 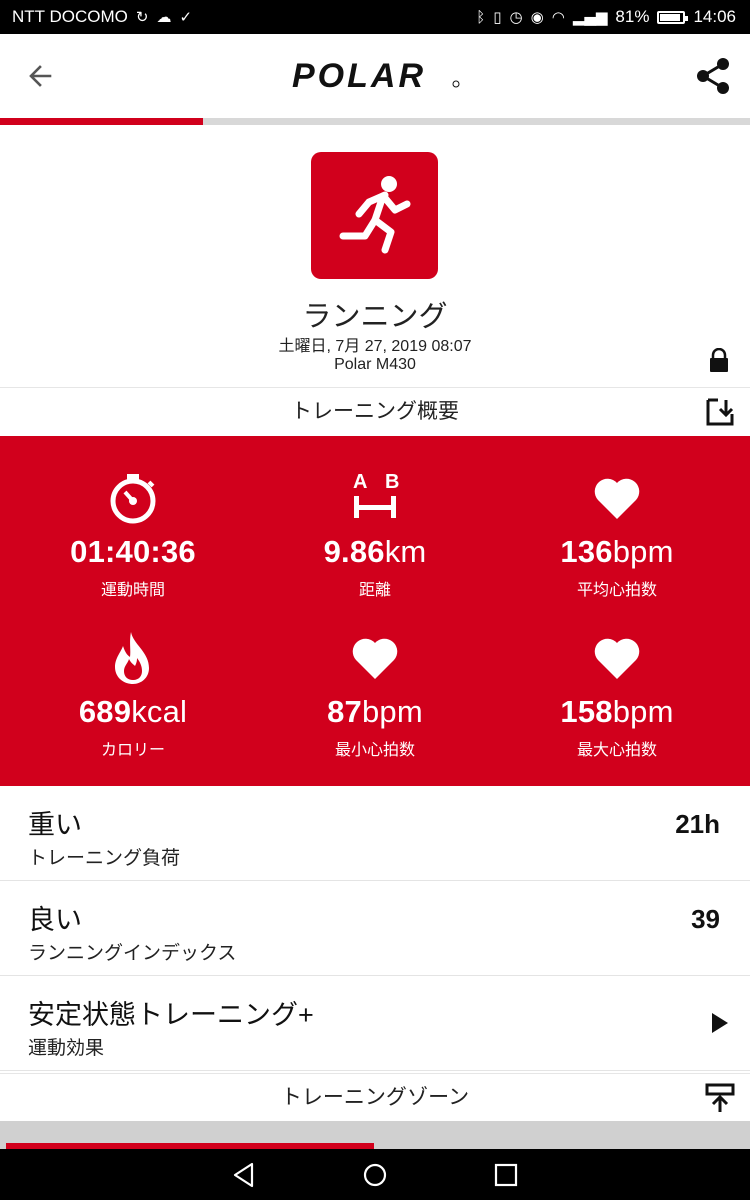 I want to click on section-title: トレーニング概要, so click(x=375, y=411).